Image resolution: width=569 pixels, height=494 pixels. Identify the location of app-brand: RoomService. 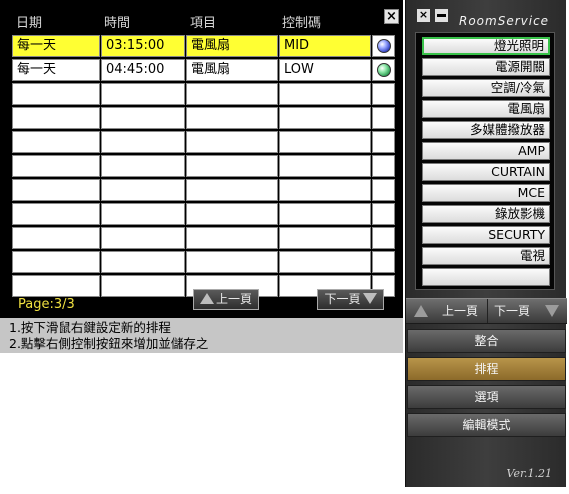
(504, 21).